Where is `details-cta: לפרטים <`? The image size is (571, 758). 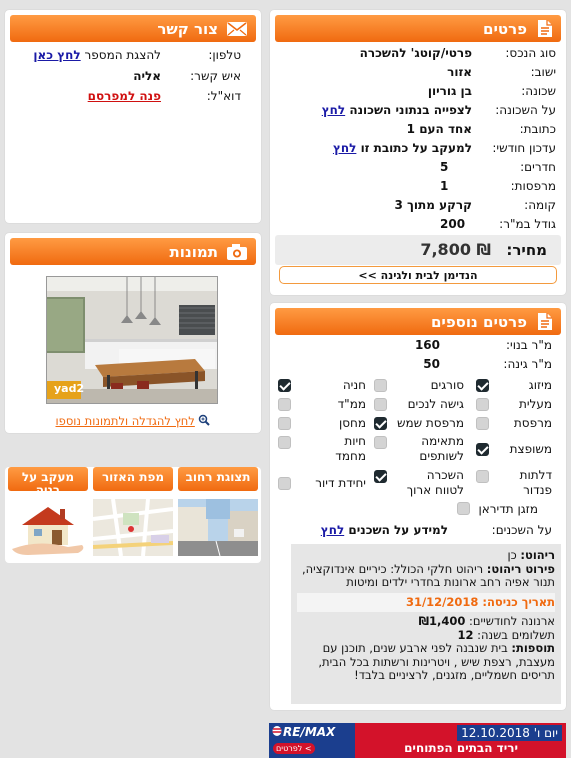
details-cta: לפרטים < is located at coordinates (294, 748).